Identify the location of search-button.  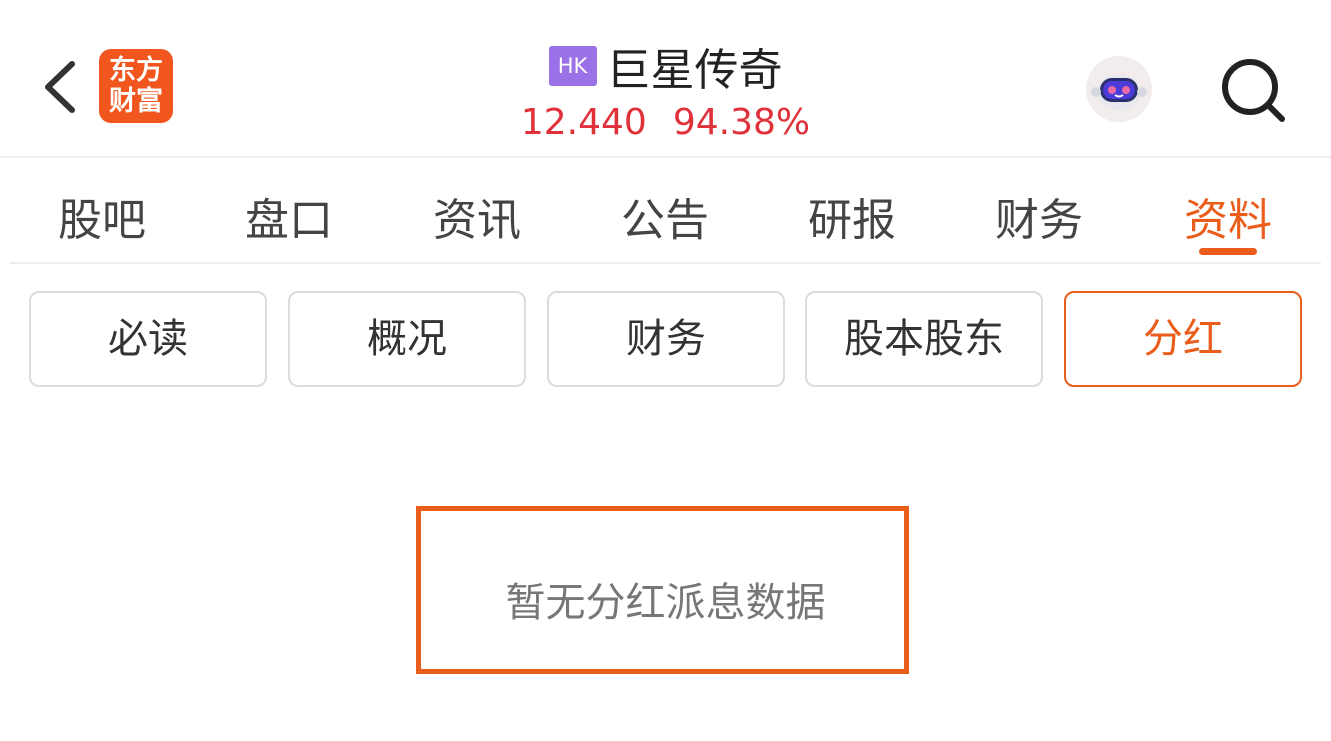
(1253, 91).